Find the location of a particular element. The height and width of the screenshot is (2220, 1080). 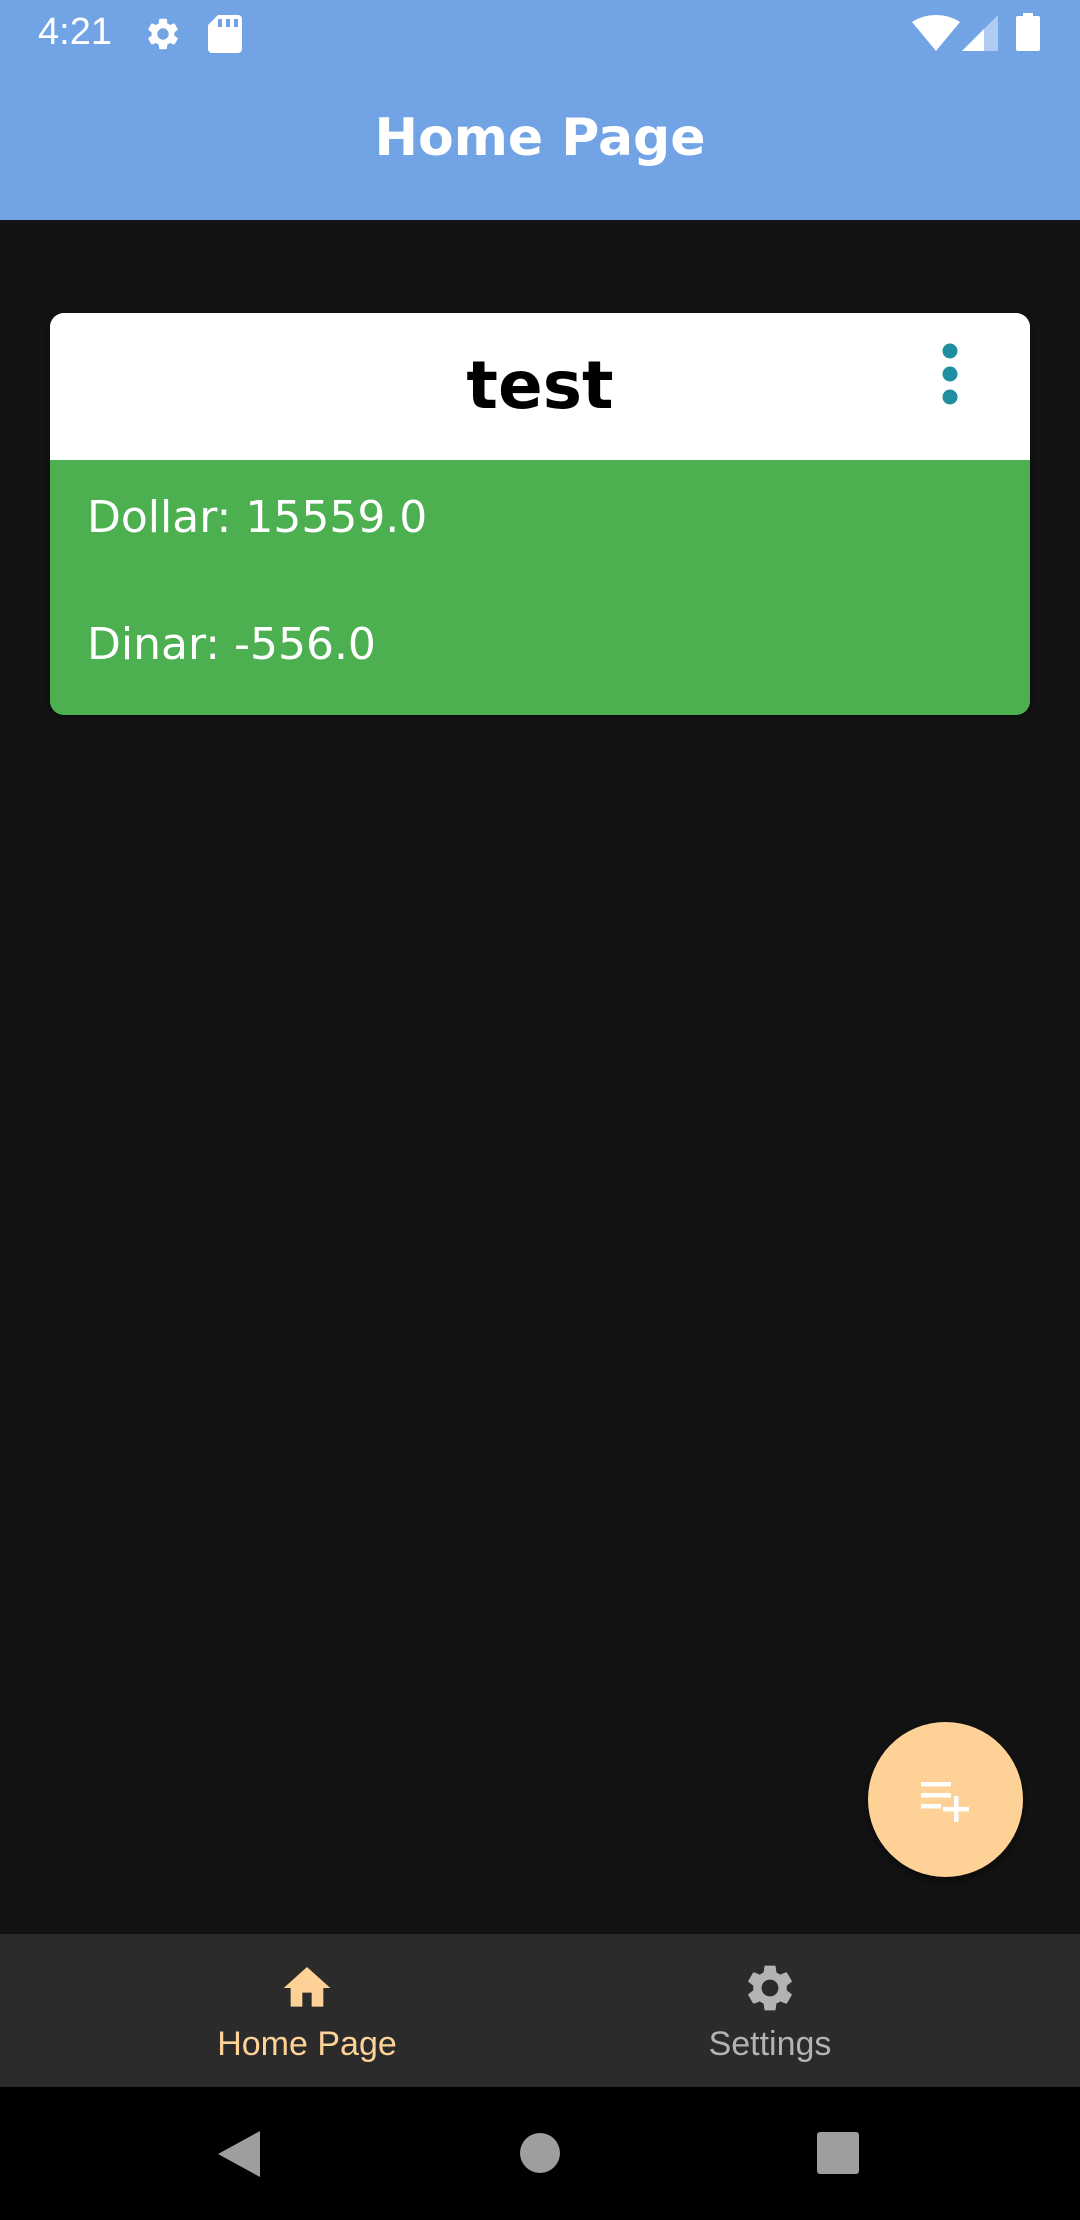

status-time: 4:21 is located at coordinates (75, 32).